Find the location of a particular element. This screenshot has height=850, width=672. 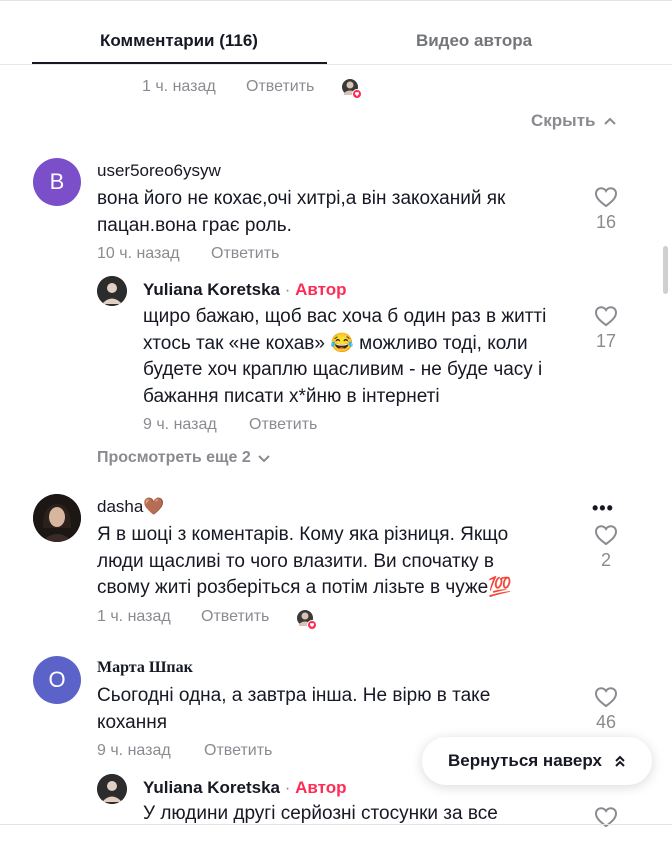

avatar: B is located at coordinates (57, 182).